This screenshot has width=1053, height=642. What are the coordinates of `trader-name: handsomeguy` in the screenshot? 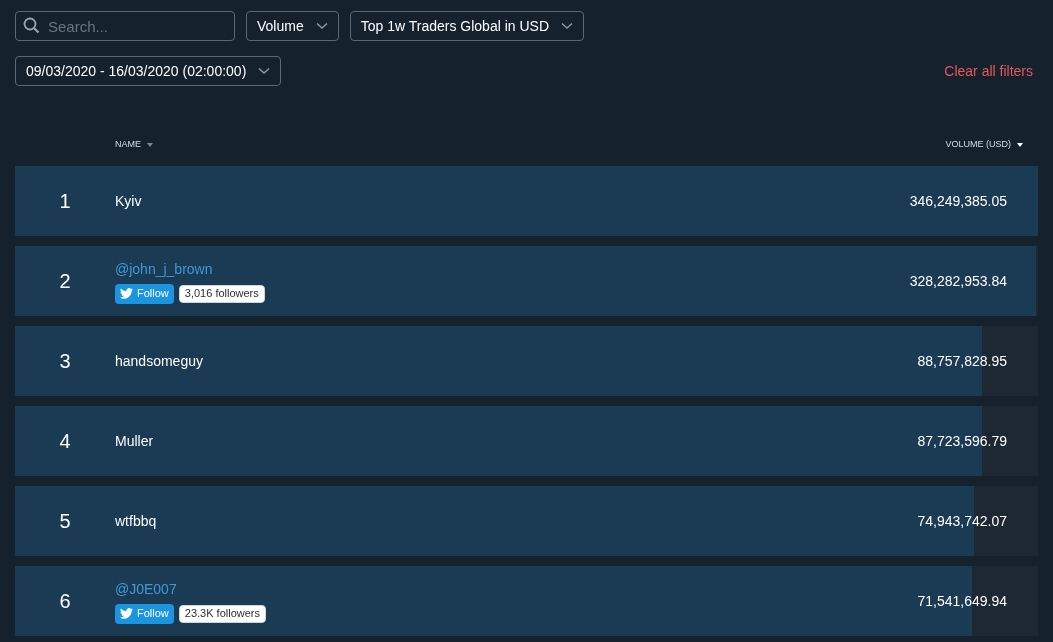 It's located at (159, 361).